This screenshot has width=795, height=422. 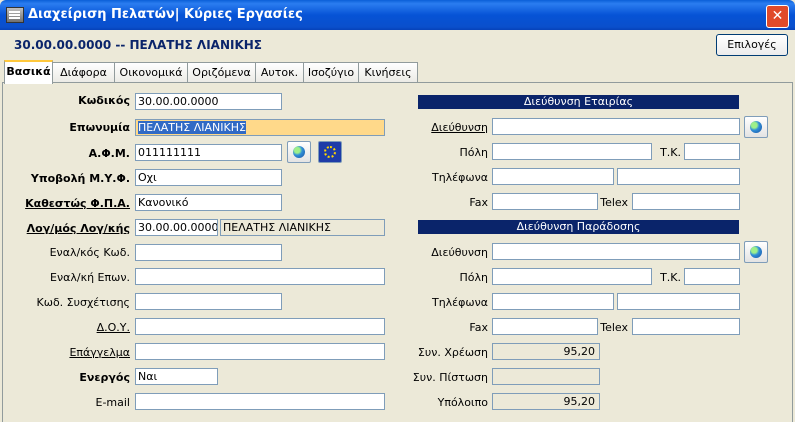 What do you see at coordinates (208, 177) in the screenshot?
I see `myf-field: Οχι` at bounding box center [208, 177].